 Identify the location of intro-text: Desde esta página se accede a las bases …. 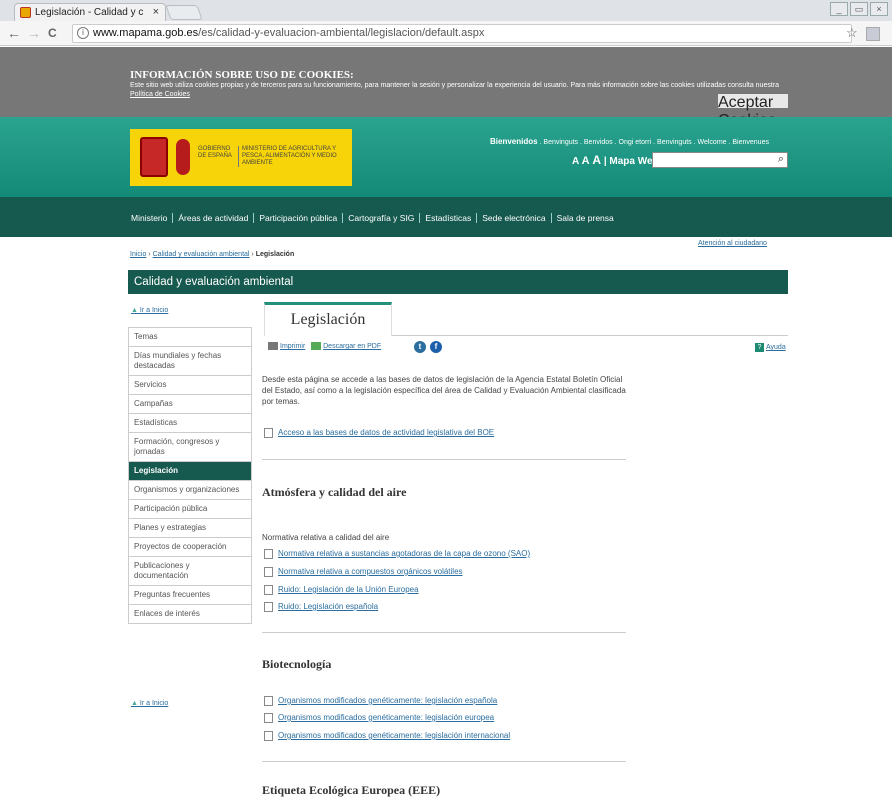
(444, 390).